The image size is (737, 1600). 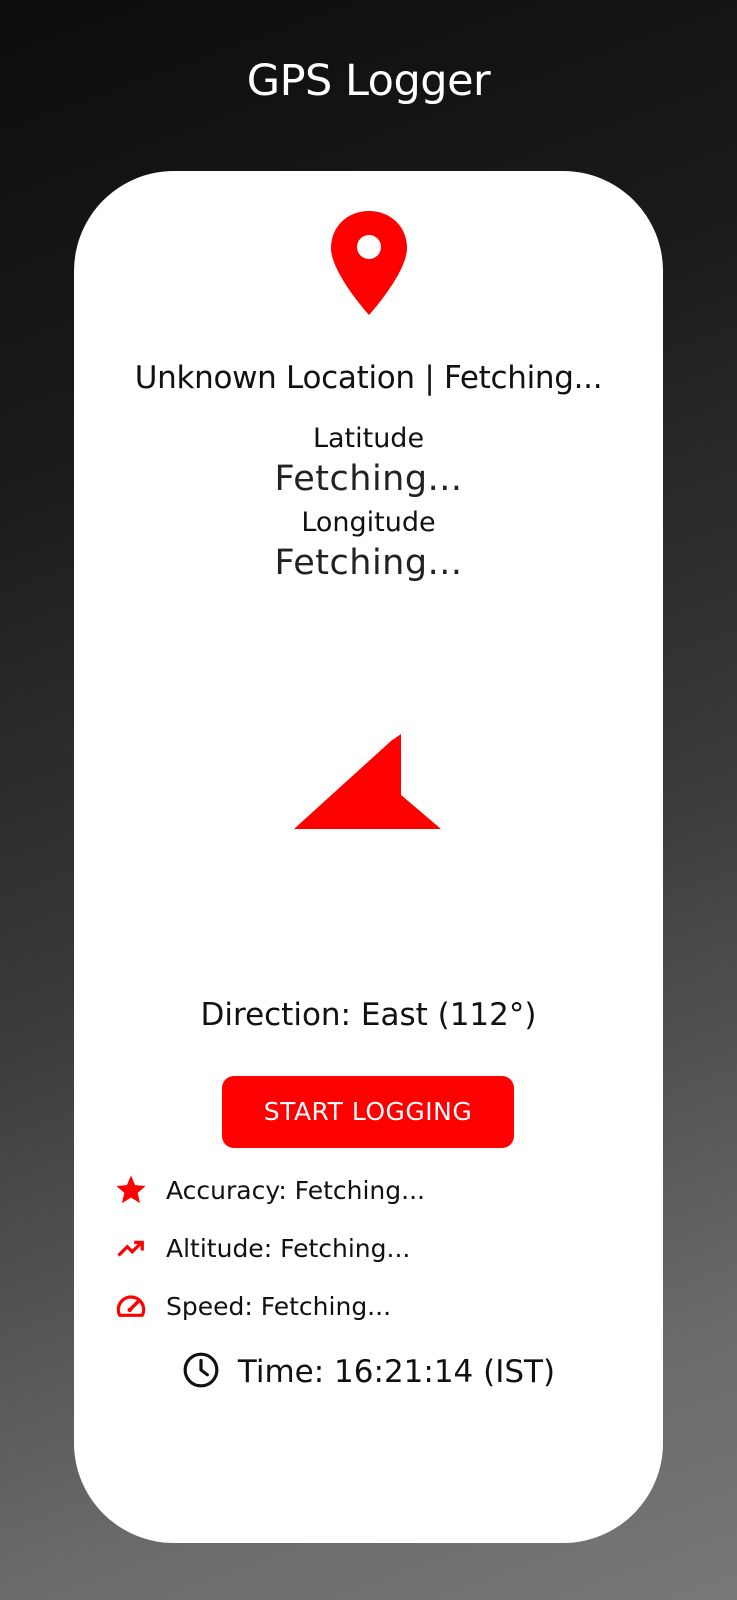 What do you see at coordinates (369, 263) in the screenshot?
I see `location-pin-icon` at bounding box center [369, 263].